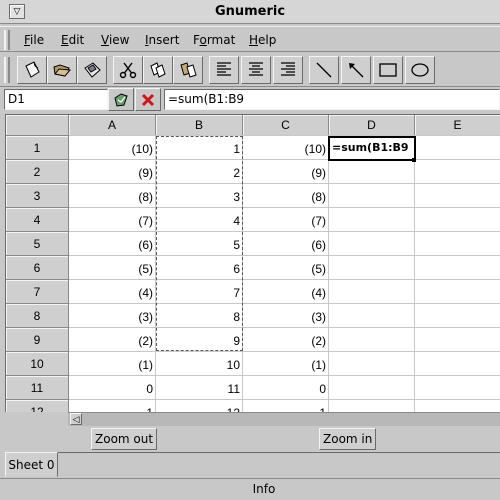 The width and height of the screenshot is (500, 500). What do you see at coordinates (76, 419) in the screenshot?
I see `scroll-left-icon: ◁` at bounding box center [76, 419].